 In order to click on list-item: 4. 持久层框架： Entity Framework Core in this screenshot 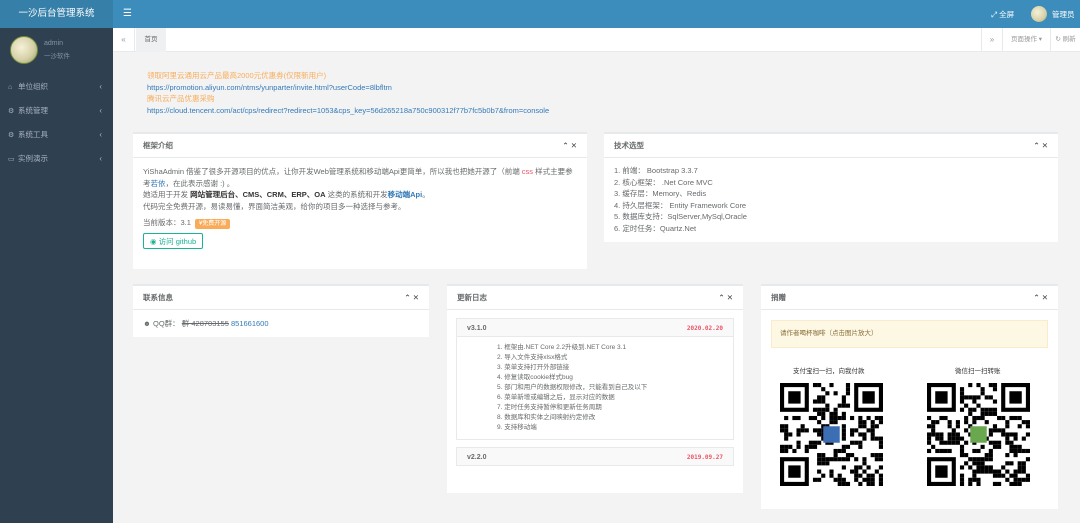, I will do `click(680, 205)`.